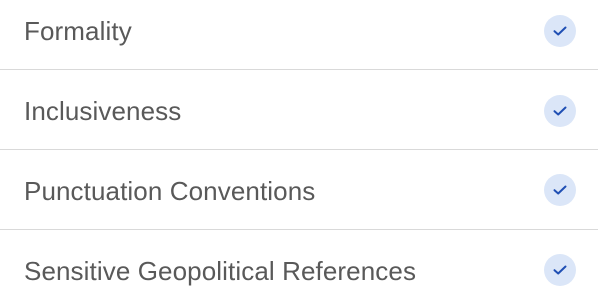  I want to click on item-label: Inclusiveness, so click(103, 111).